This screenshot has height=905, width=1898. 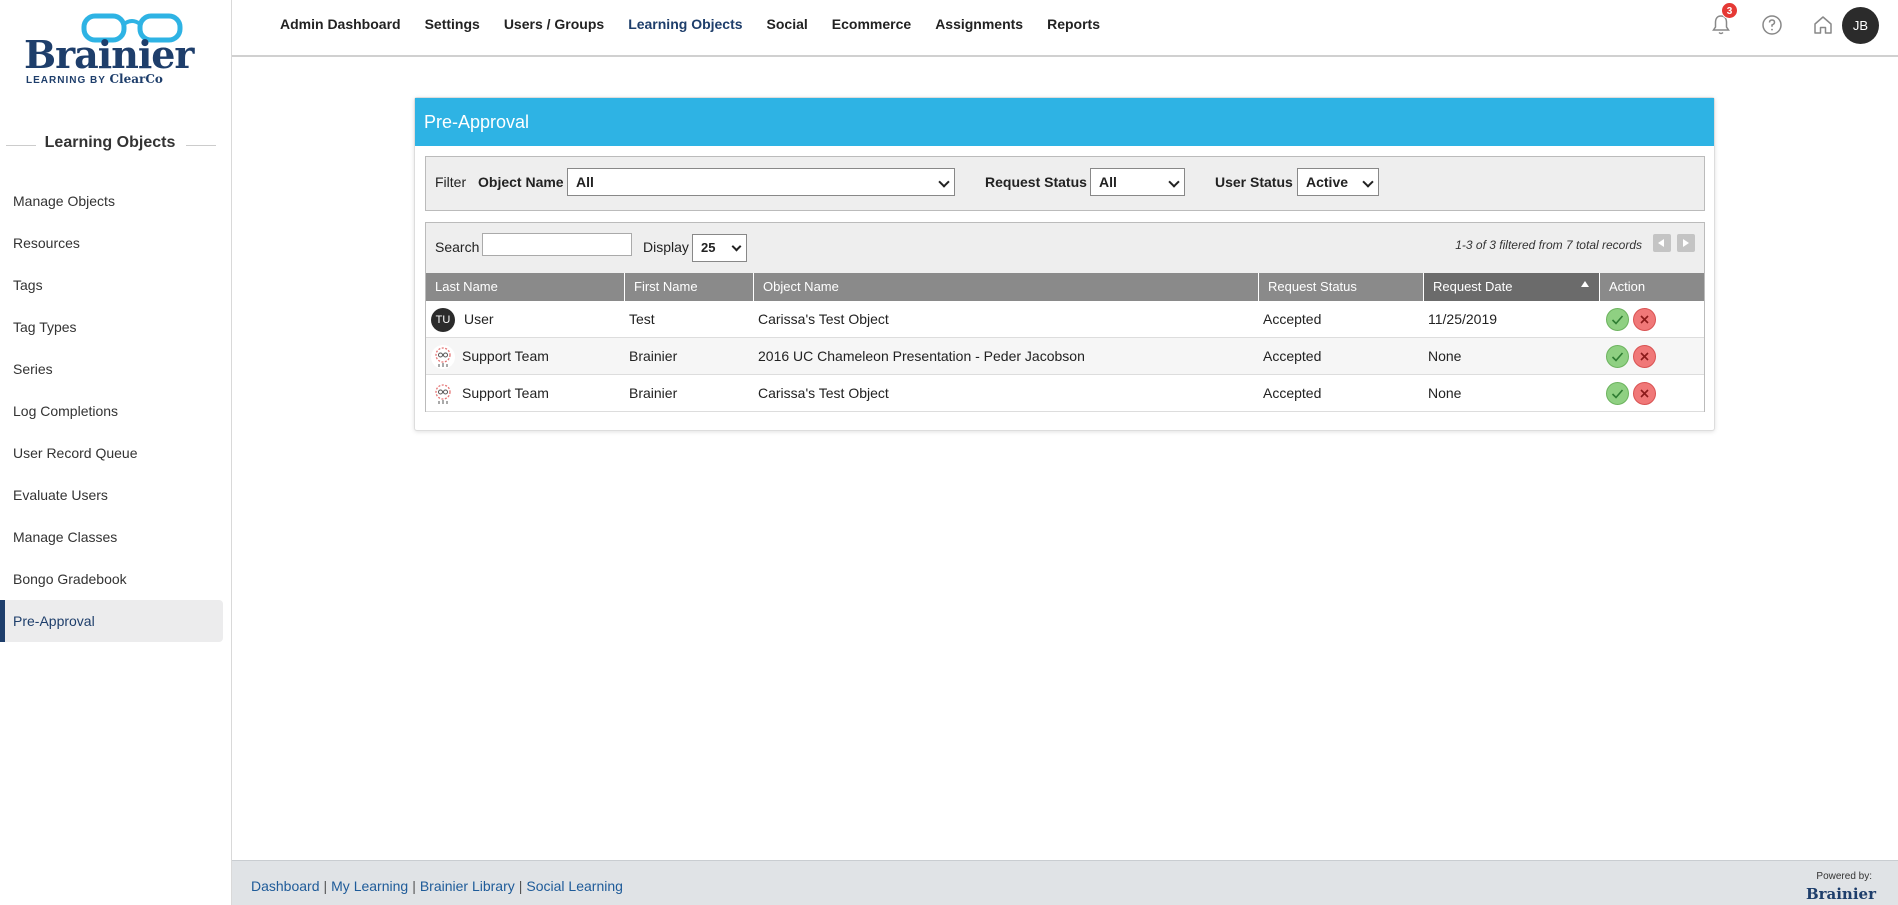 What do you see at coordinates (1463, 319) in the screenshot?
I see `cell-request-date: 11/25/2019` at bounding box center [1463, 319].